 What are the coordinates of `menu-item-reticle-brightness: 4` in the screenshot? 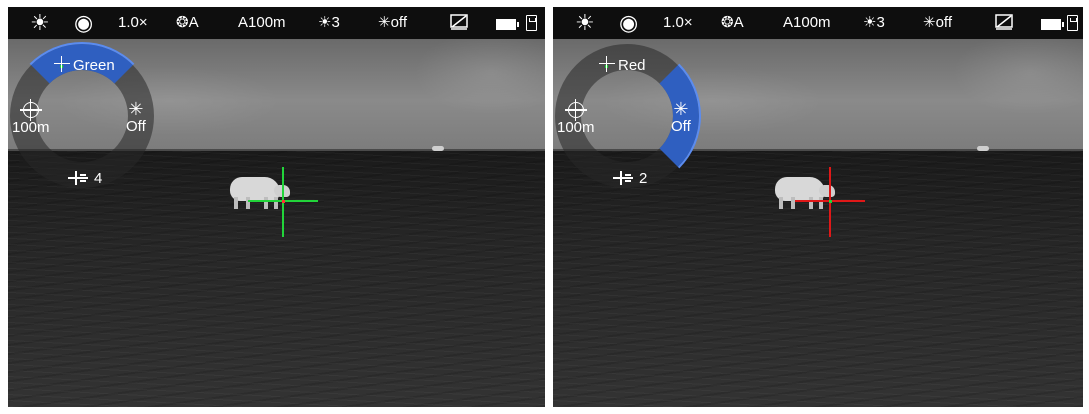 It's located at (85, 178).